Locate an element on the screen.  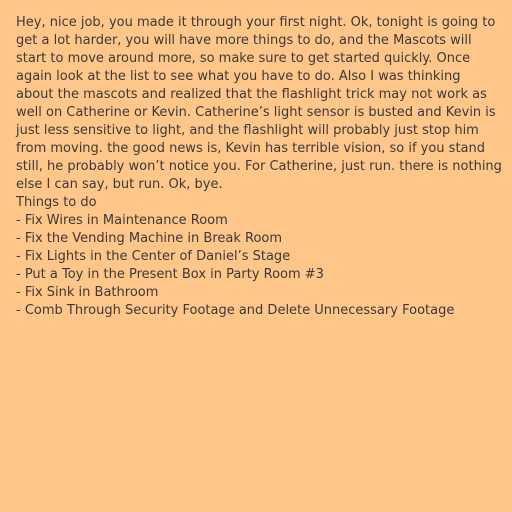
todo-item-fix-vending-machine: - Fix the Vending Machine in Break Room is located at coordinates (149, 238).